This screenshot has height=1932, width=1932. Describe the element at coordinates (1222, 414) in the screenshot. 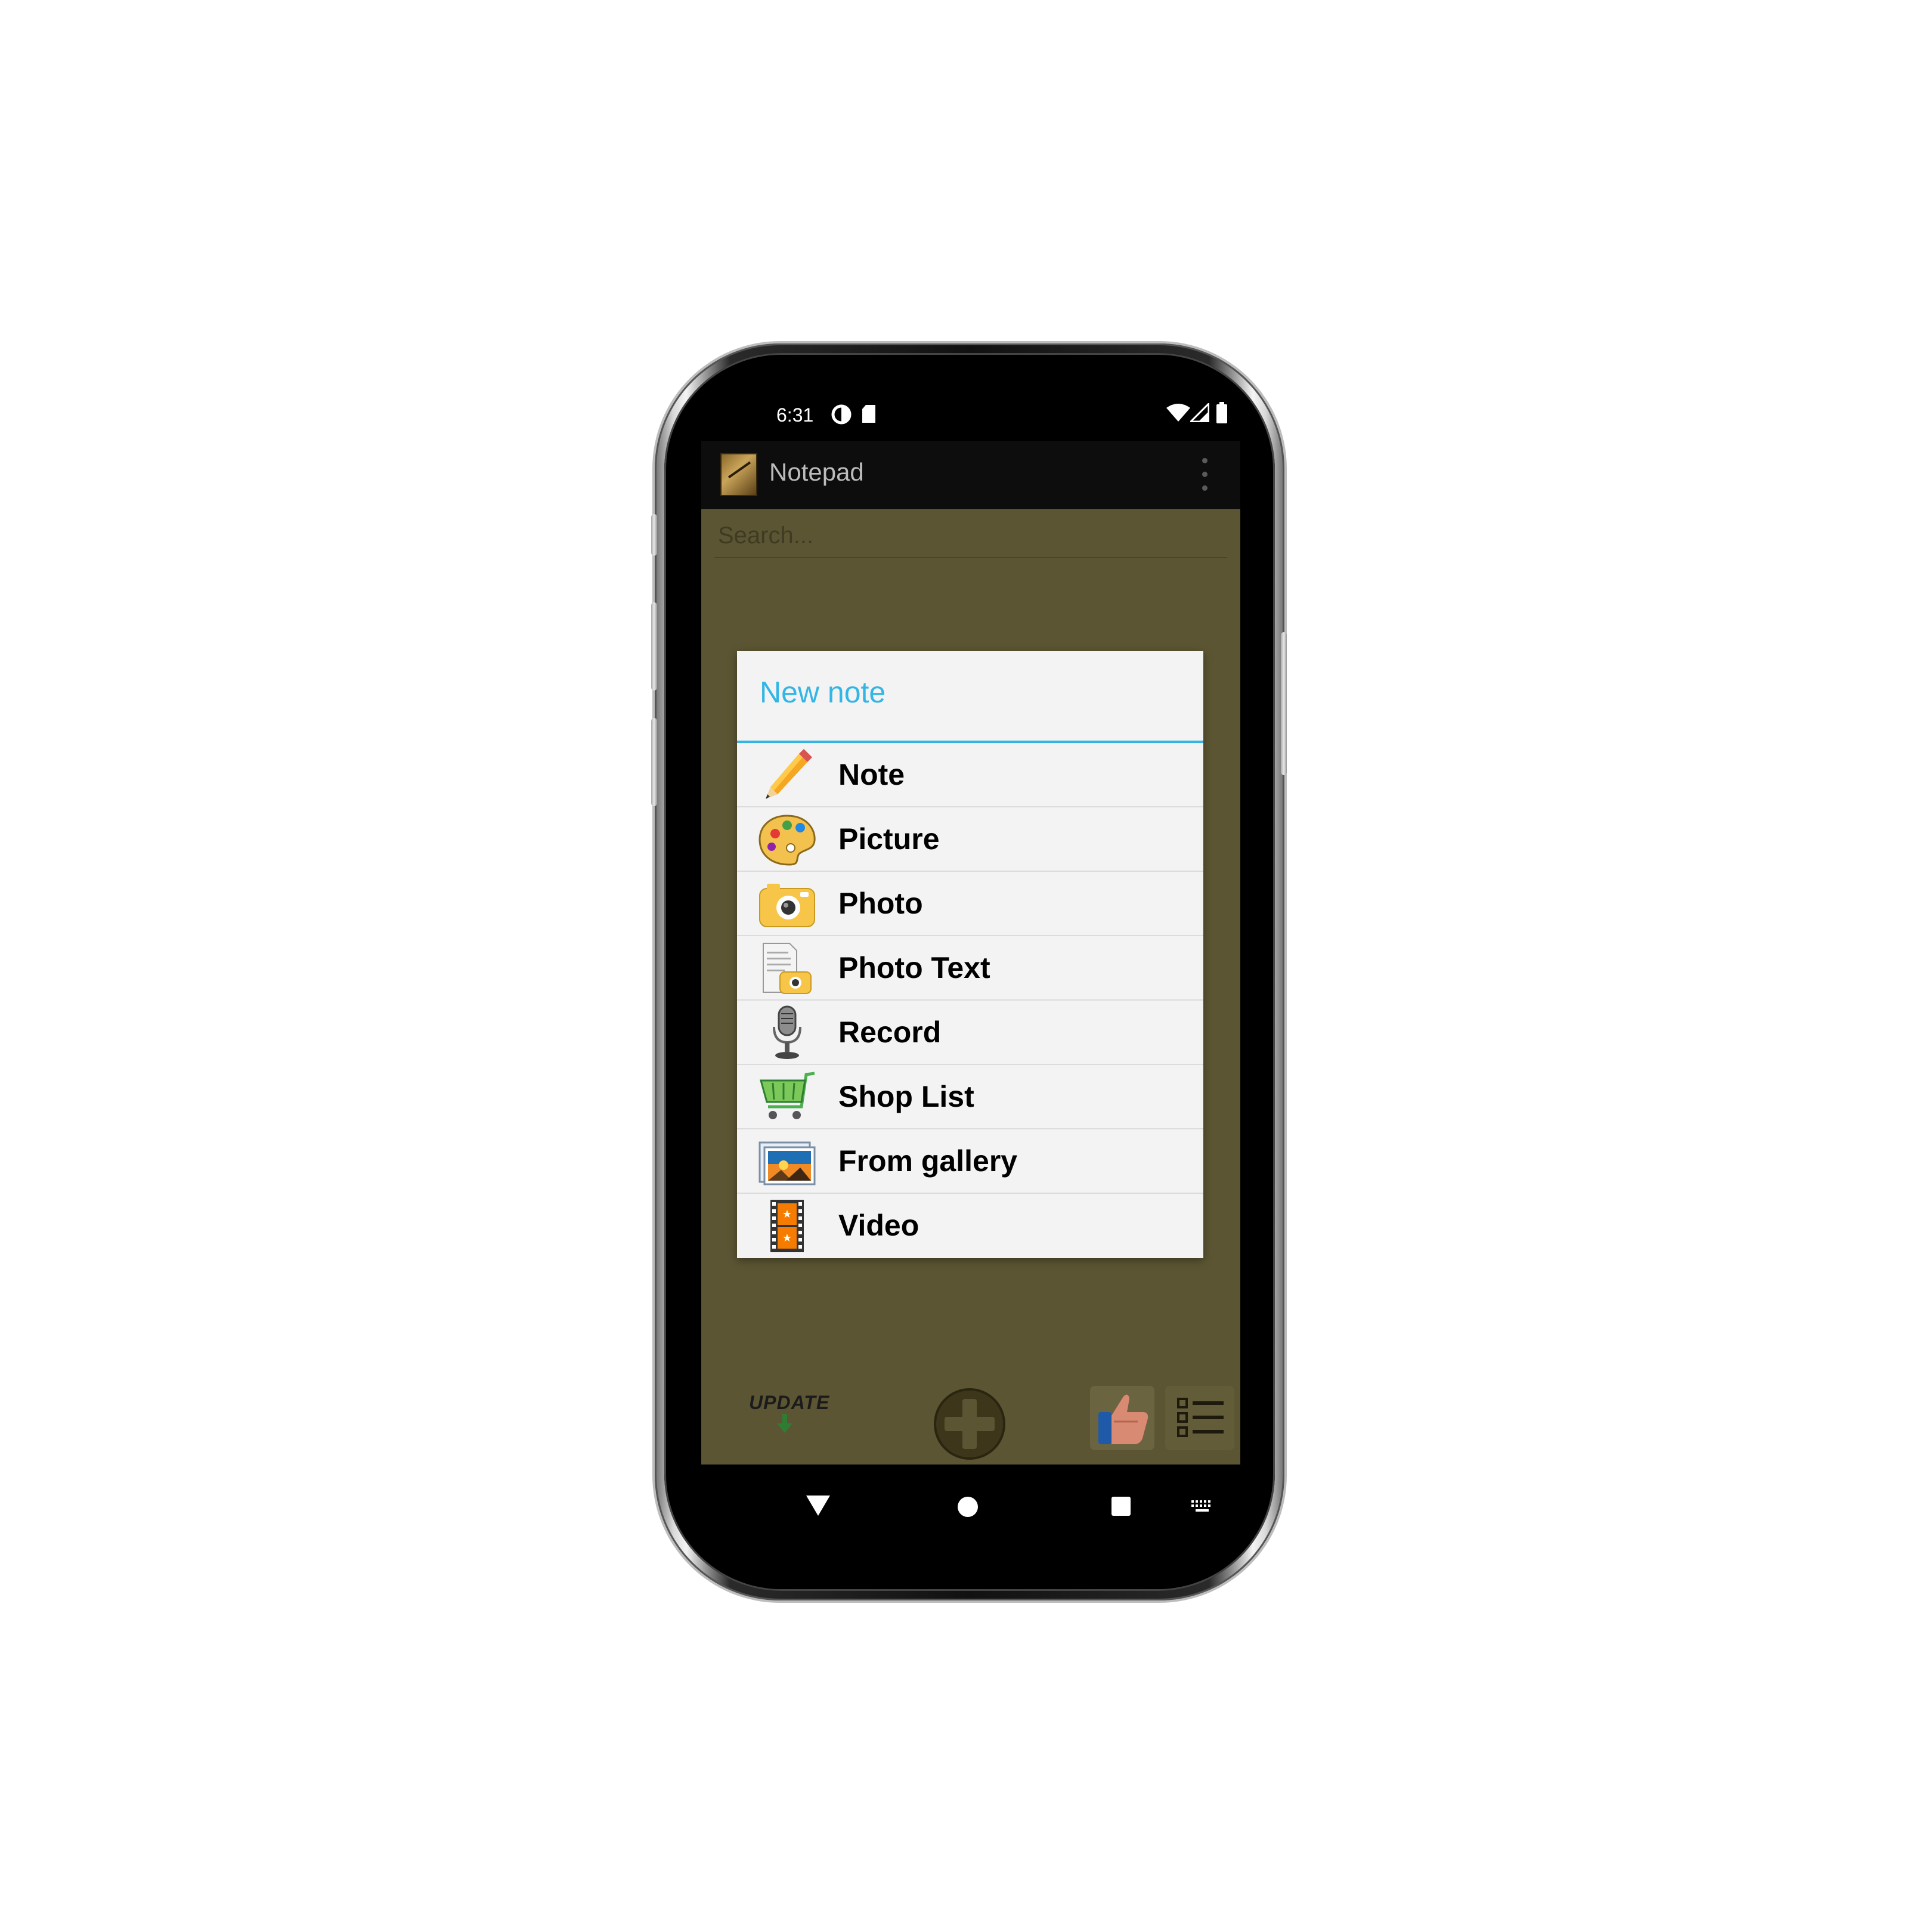

I see `battery-icon` at that location.